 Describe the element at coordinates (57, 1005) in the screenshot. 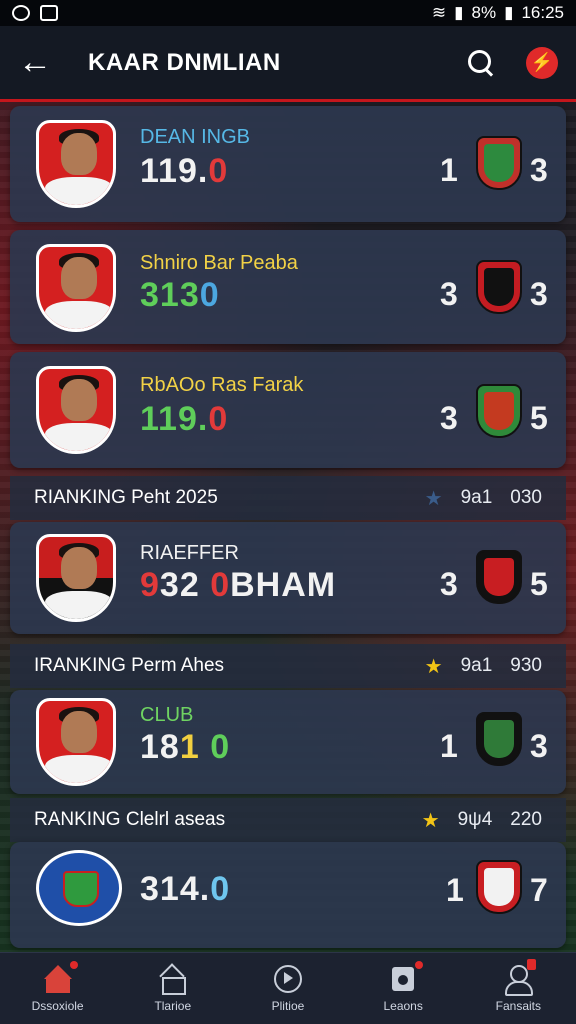

I see `nav-label: Dssoxiole` at that location.